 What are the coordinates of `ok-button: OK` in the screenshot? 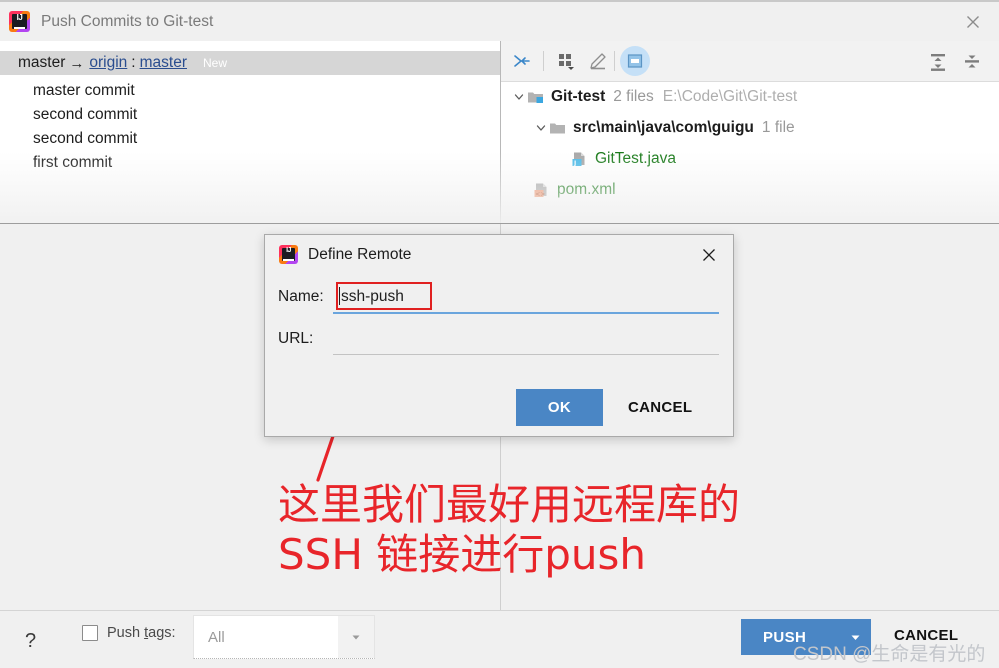 It's located at (559, 407).